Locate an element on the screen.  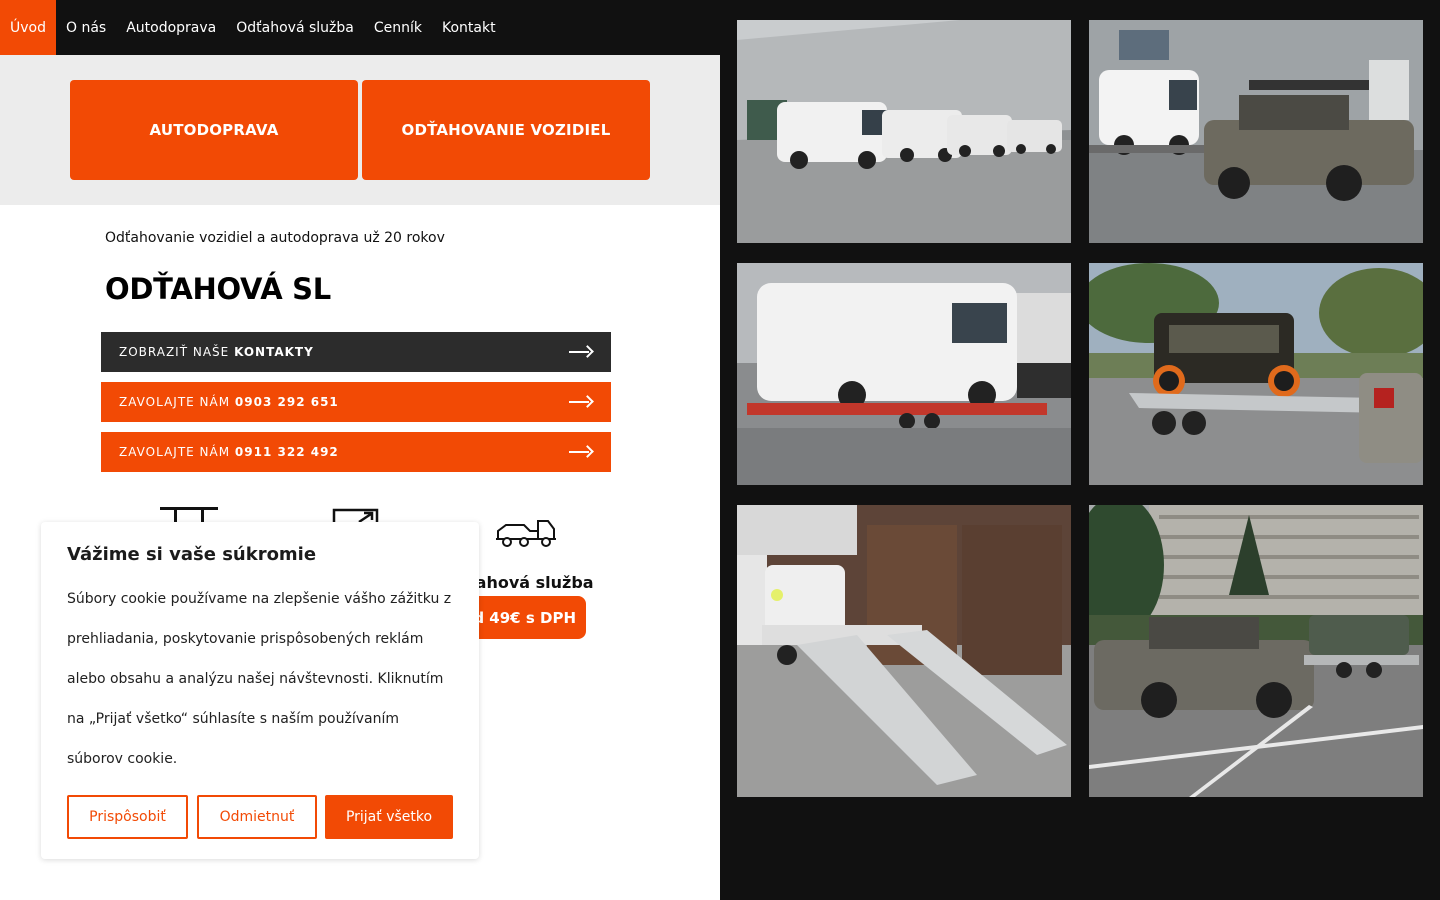
call-button-1: ZAVOLAJTE NÁM 0903 292 651 is located at coordinates (356, 402).